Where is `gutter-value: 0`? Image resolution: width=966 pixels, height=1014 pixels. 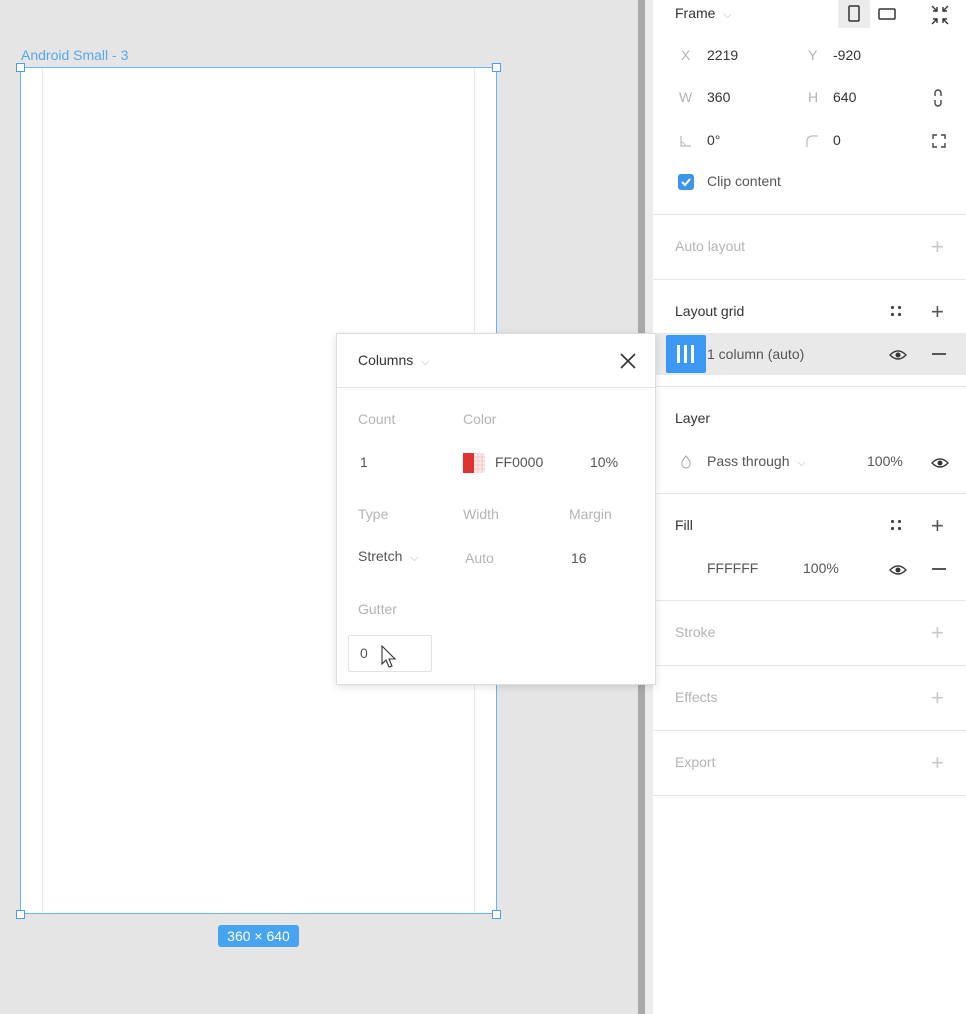 gutter-value: 0 is located at coordinates (364, 653).